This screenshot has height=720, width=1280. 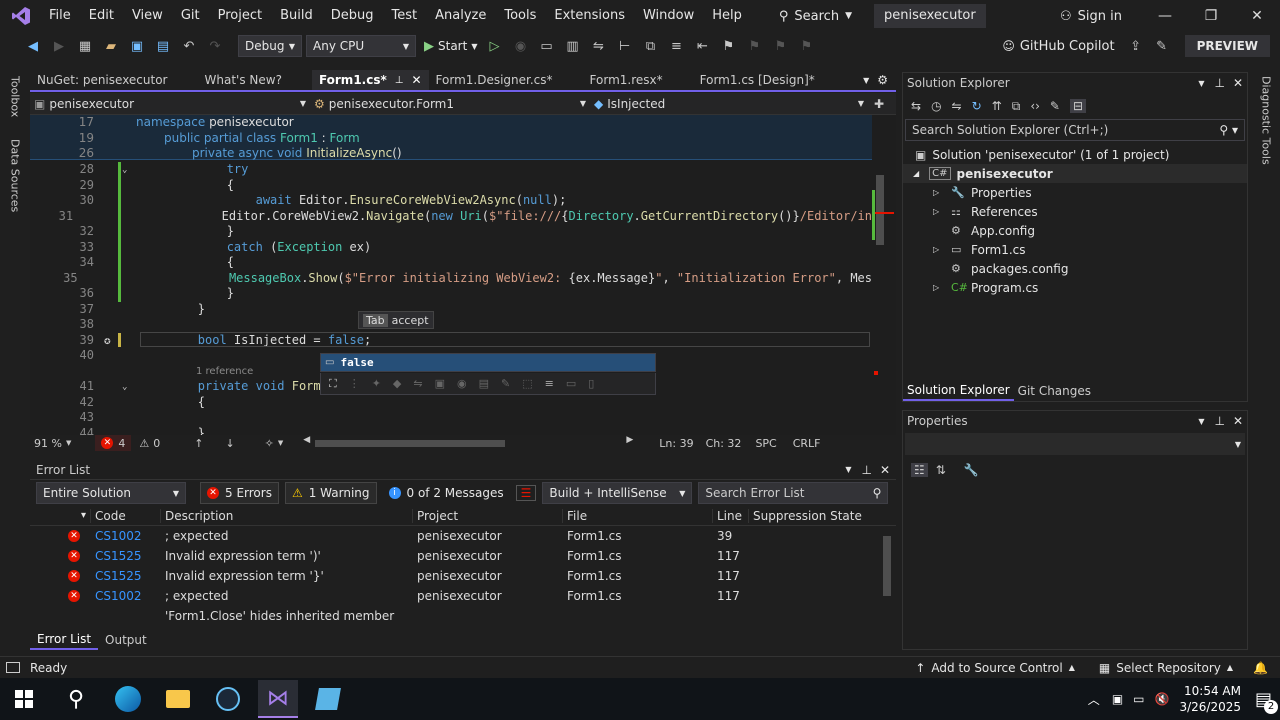 I want to click on code-line: 34 {, so click(x=451, y=263).